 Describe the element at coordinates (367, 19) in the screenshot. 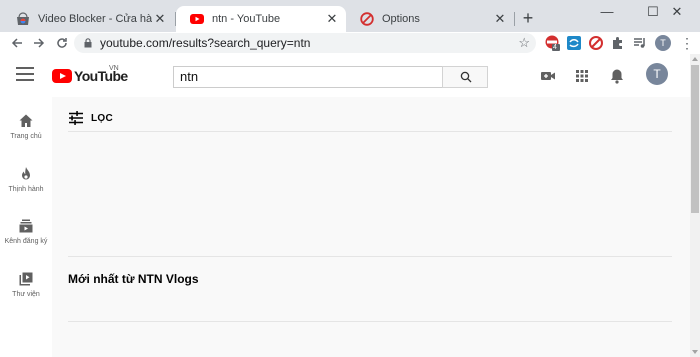

I see `video-blocker-icon` at that location.